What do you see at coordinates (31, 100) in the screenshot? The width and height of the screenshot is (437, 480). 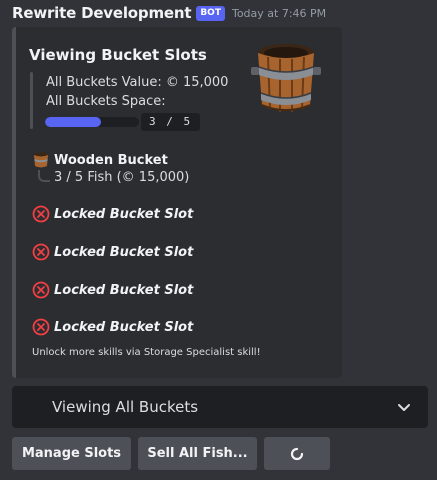 I see `blockquote-bar` at bounding box center [31, 100].